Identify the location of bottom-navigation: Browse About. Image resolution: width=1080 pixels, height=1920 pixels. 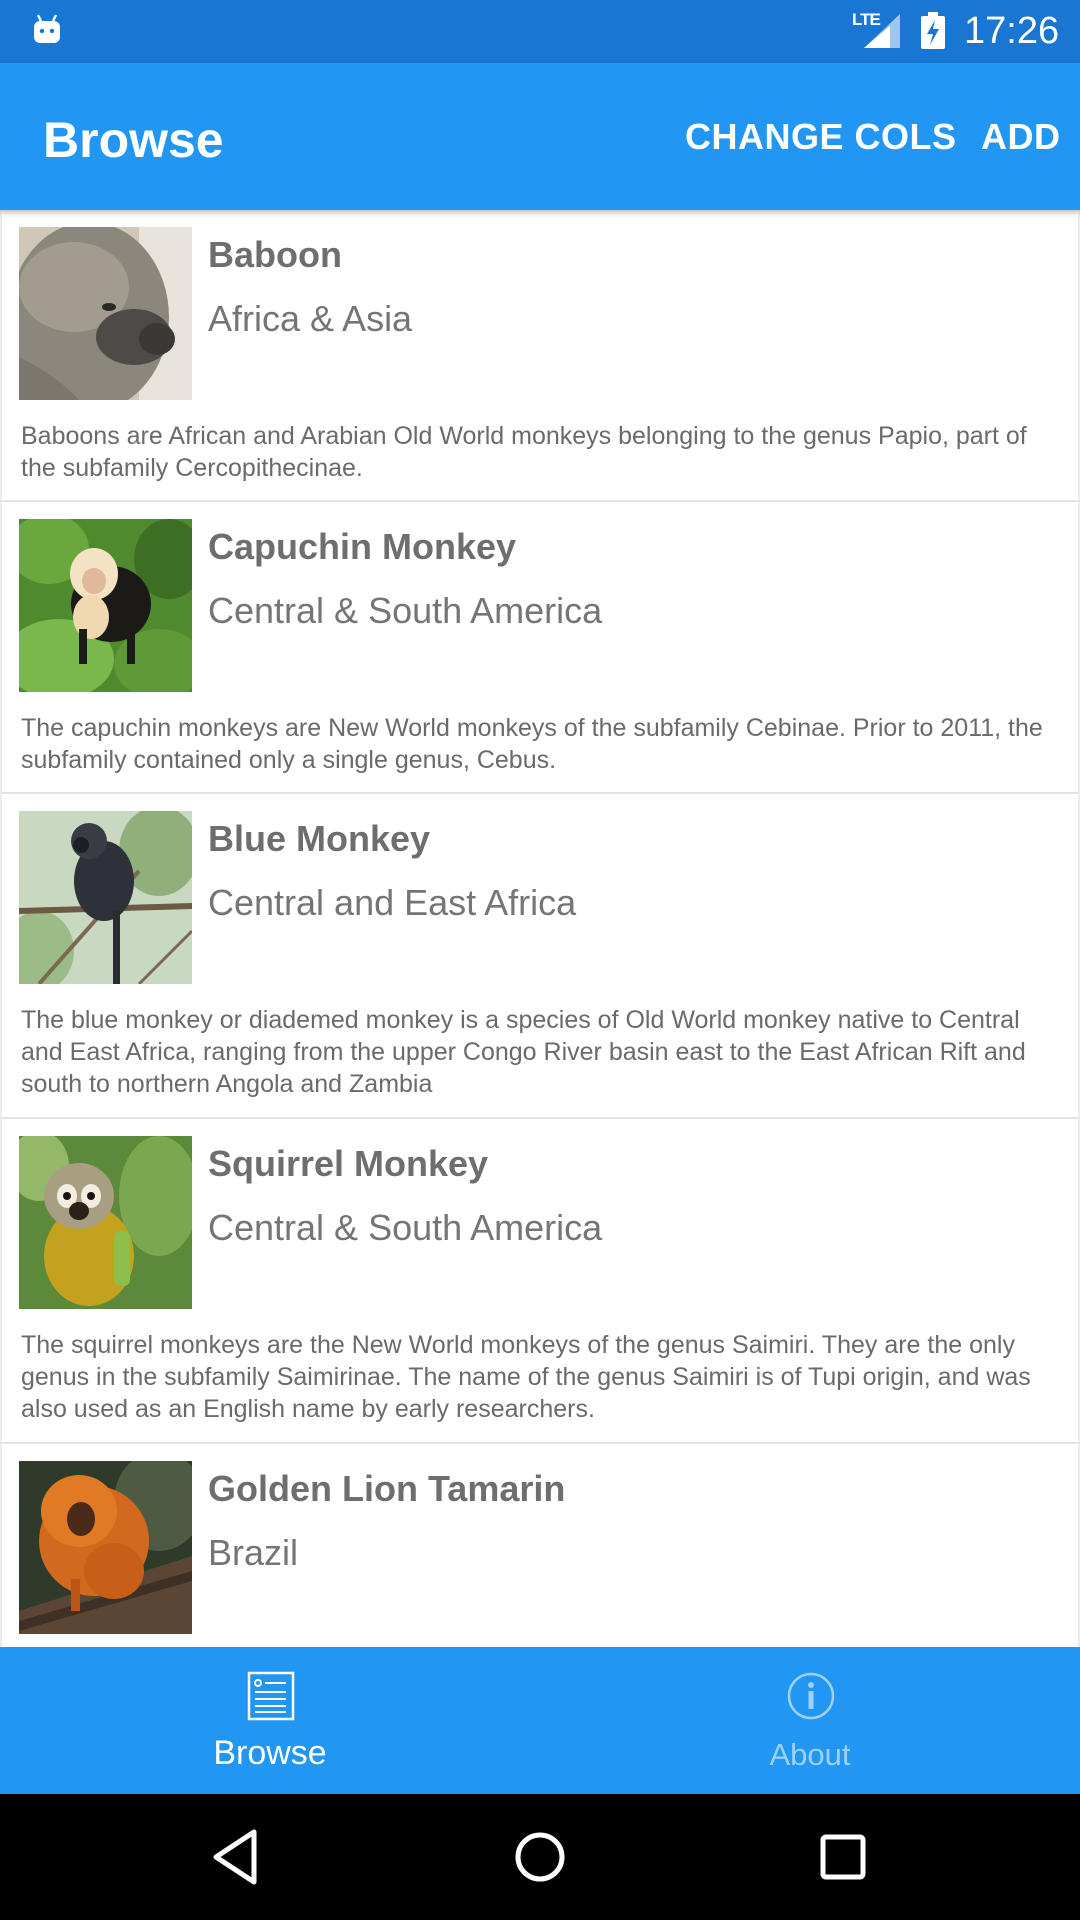
(540, 1720).